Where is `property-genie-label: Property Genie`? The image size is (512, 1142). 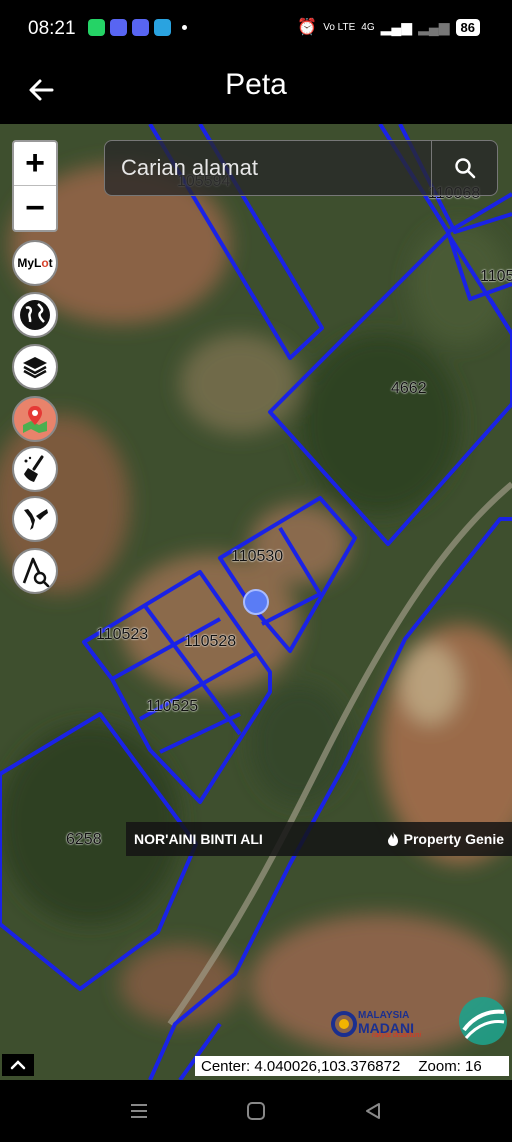
property-genie-label: Property Genie is located at coordinates (453, 839).